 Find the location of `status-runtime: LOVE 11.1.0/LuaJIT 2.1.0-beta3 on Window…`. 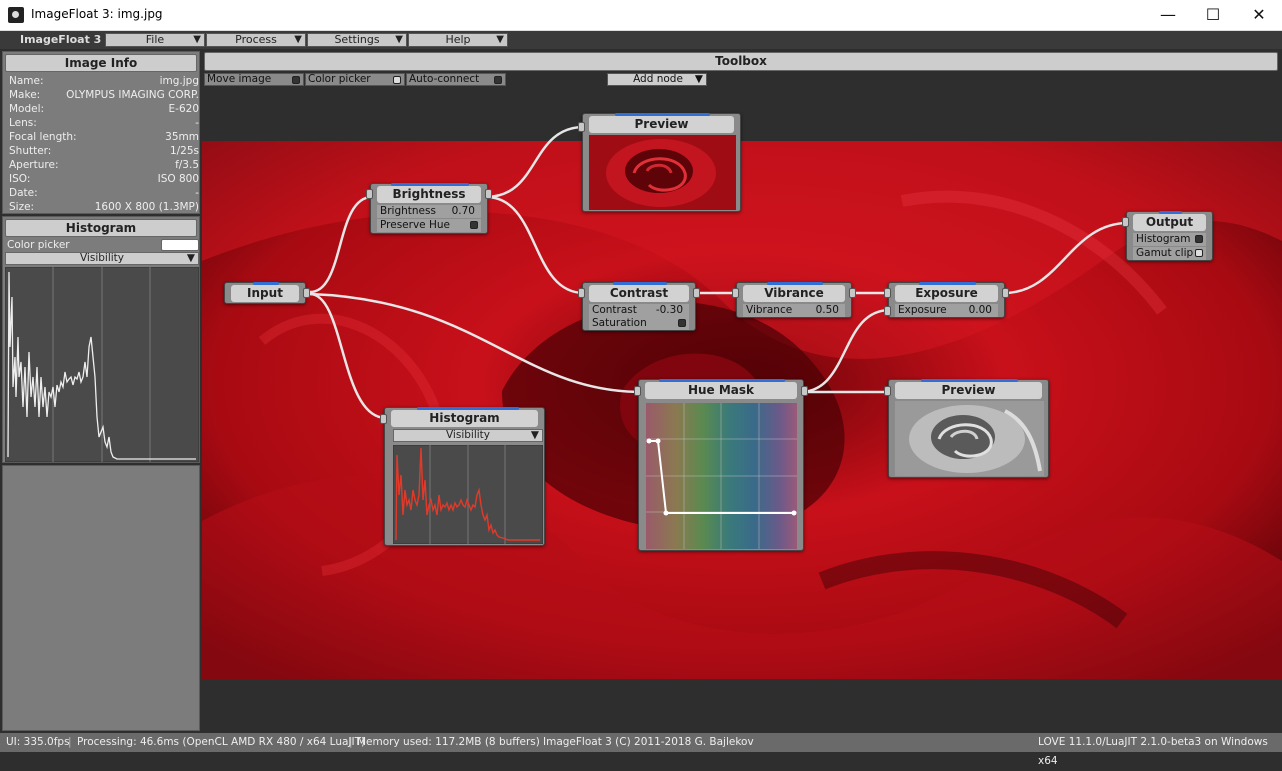

status-runtime: LOVE 11.1.0/LuaJIT 2.1.0-beta3 on Window… is located at coordinates (1153, 751).